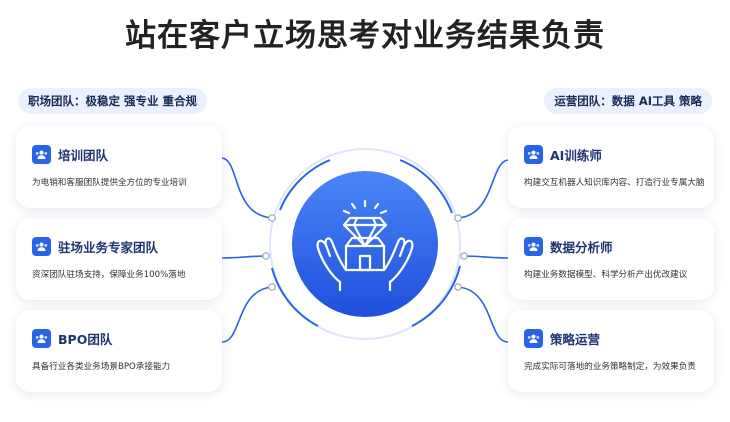 The width and height of the screenshot is (730, 422). What do you see at coordinates (581, 247) in the screenshot?
I see `card-title: 数据分析师` at bounding box center [581, 247].